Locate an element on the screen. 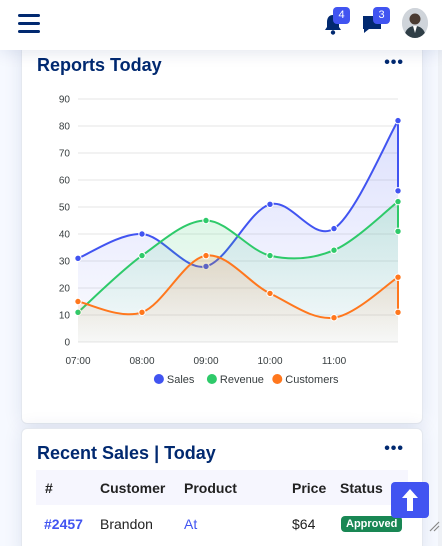  y-tick-label: 80 is located at coordinates (65, 127).